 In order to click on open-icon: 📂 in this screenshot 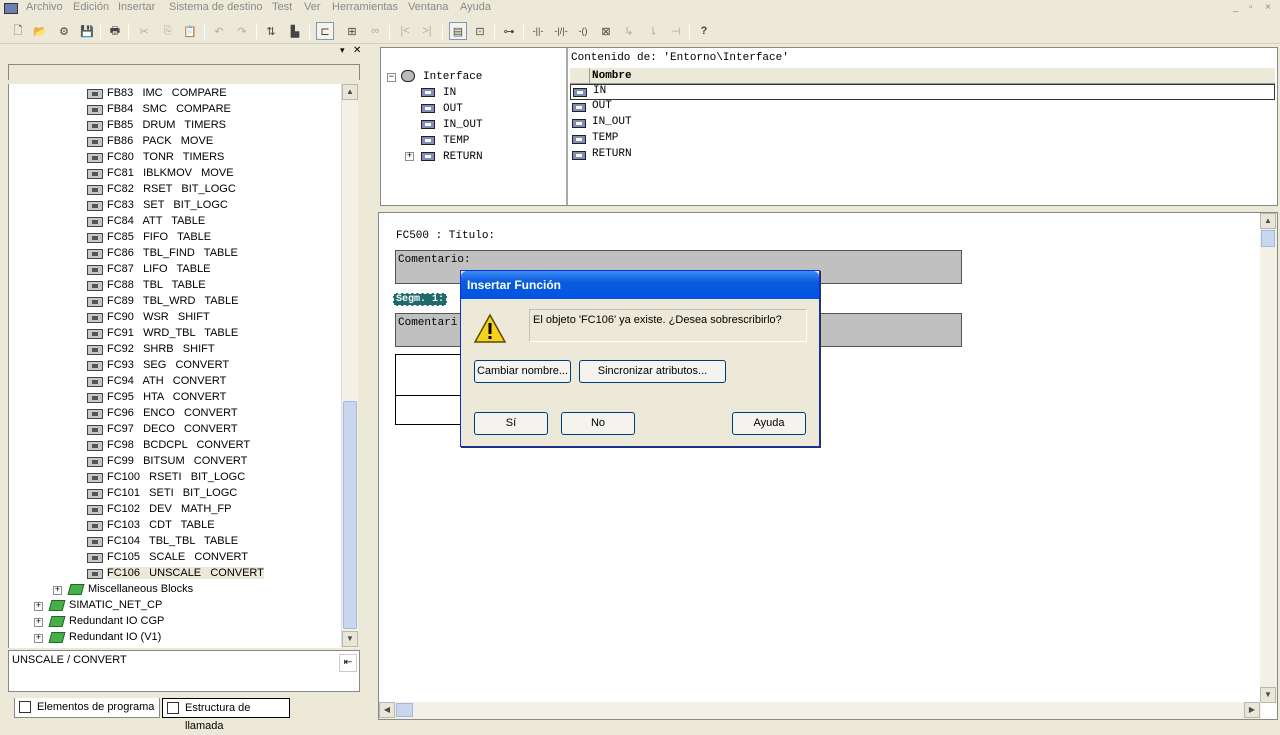, I will do `click(40, 31)`.